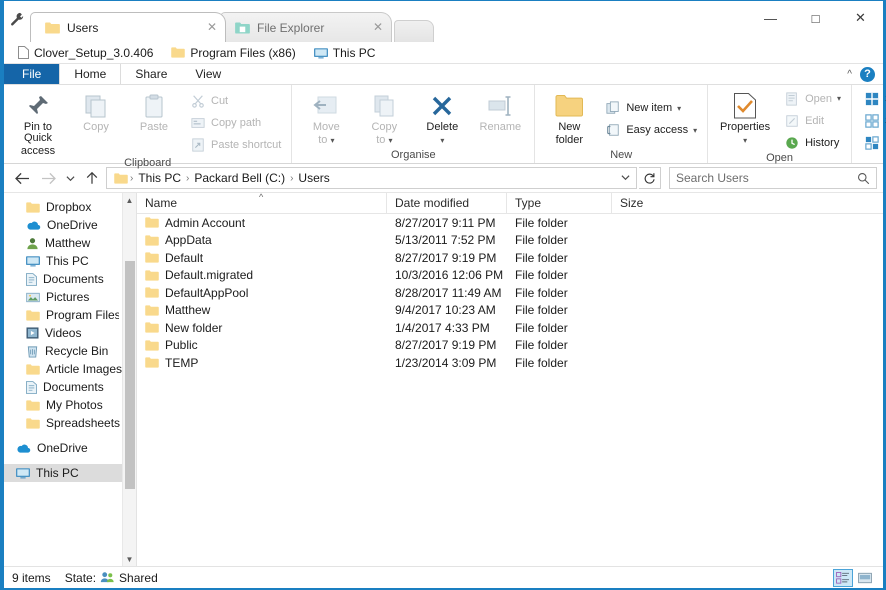 The width and height of the screenshot is (886, 590). I want to click on sidebar-item-spreadsheets: Spreadsheets, so click(70, 423).